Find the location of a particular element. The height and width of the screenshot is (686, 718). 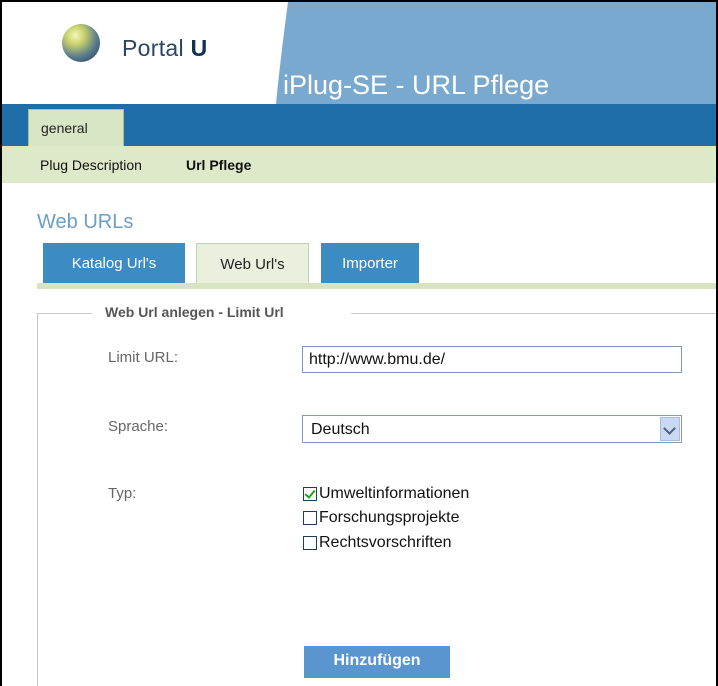

sprache-label: Sprache: is located at coordinates (138, 426).